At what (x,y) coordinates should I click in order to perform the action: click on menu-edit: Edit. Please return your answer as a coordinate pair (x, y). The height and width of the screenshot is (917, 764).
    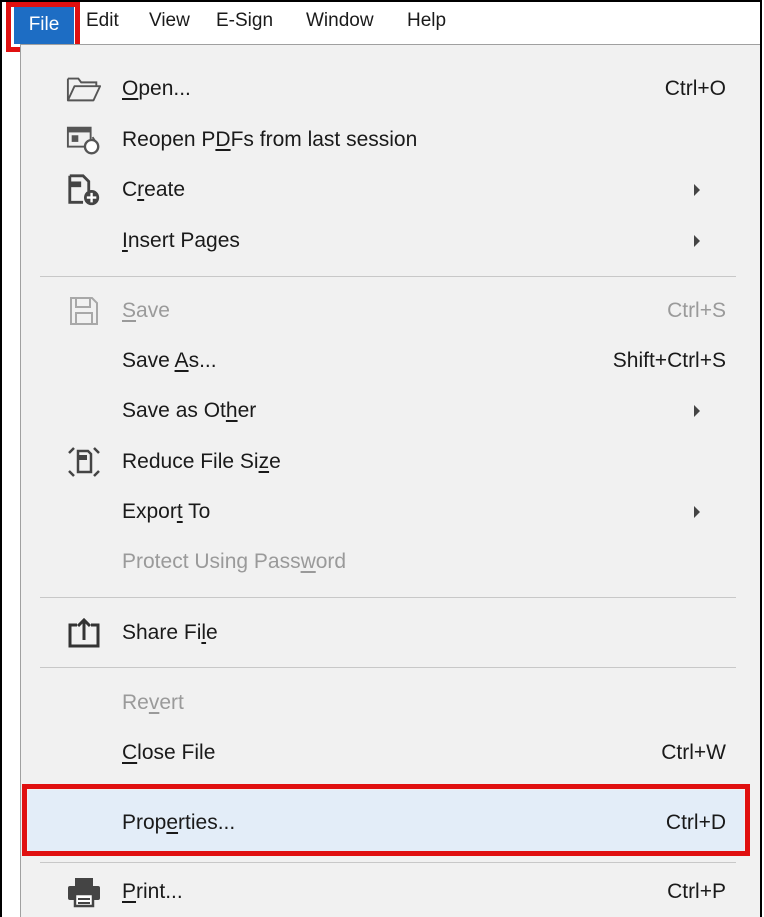
    Looking at the image, I should click on (102, 21).